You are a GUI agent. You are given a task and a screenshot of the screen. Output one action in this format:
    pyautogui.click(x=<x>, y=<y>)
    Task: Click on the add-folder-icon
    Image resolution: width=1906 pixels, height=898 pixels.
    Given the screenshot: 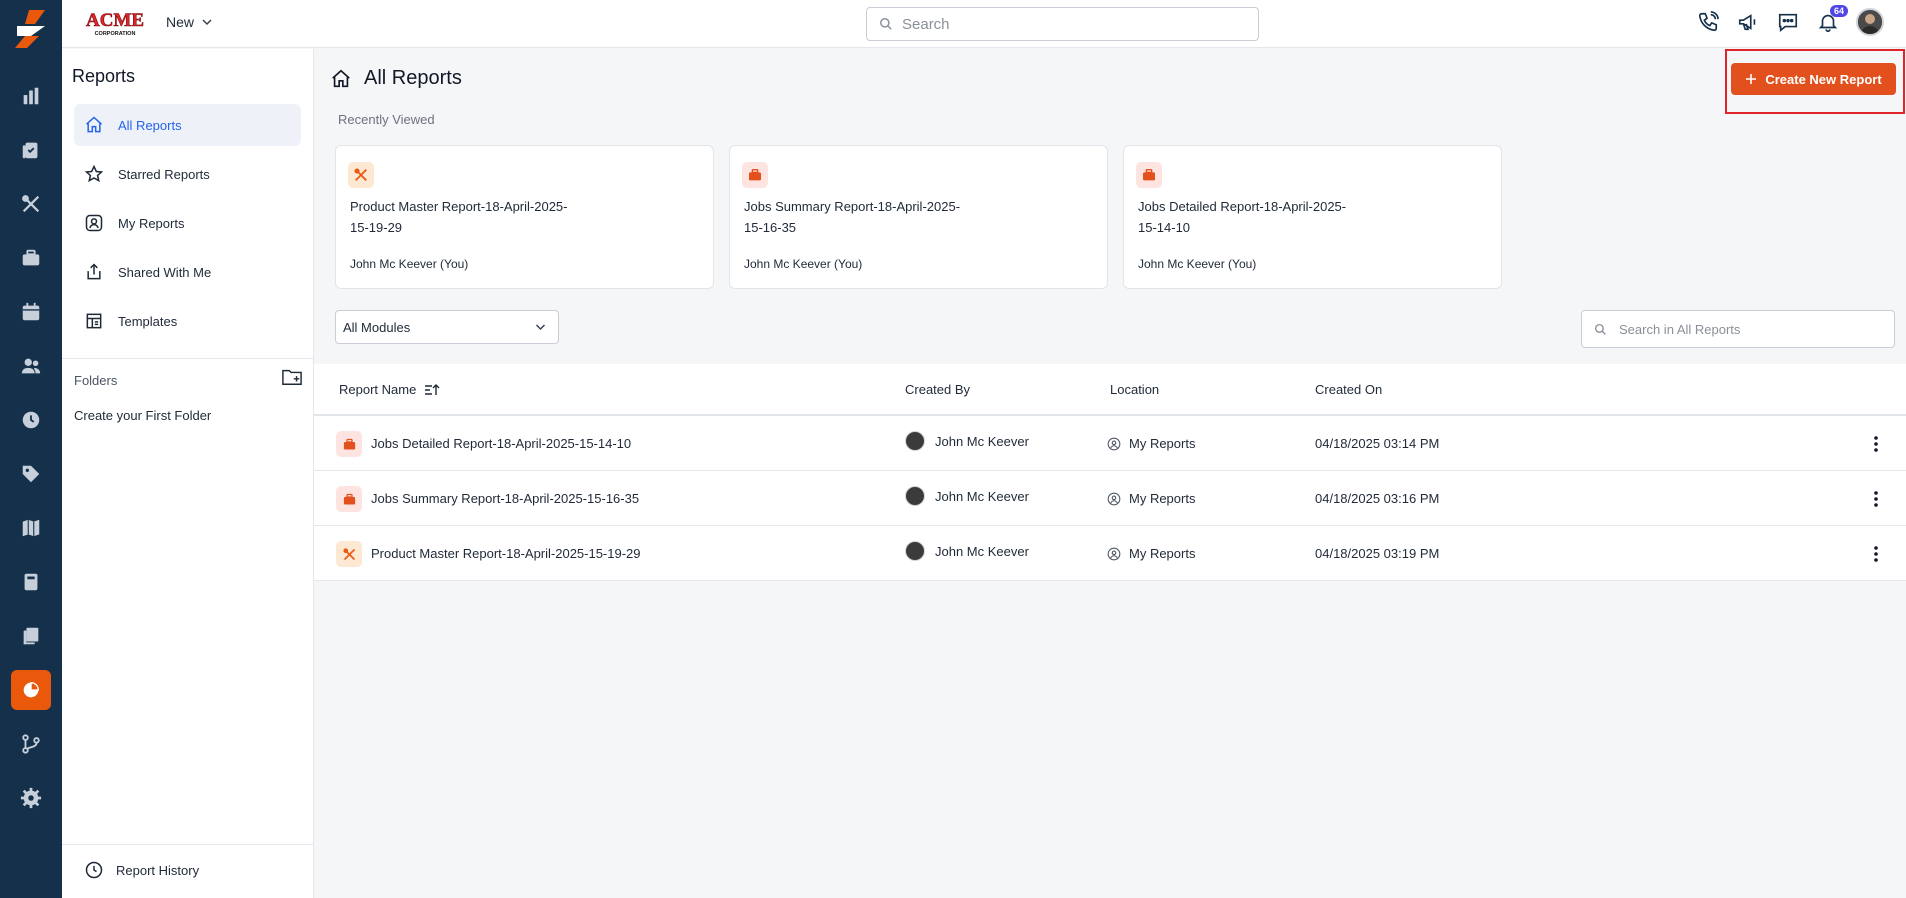 What is the action you would take?
    pyautogui.click(x=292, y=377)
    